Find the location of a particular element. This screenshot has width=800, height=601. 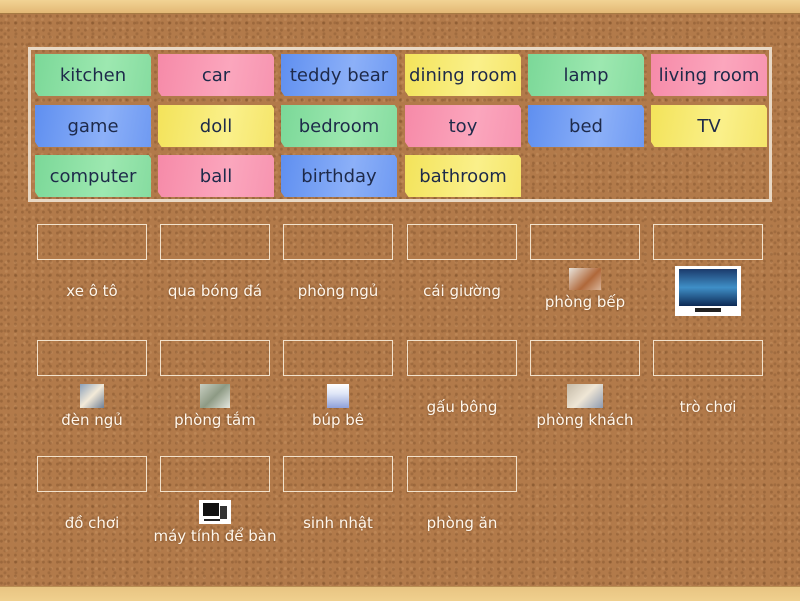

tv-image-icon is located at coordinates (708, 291).